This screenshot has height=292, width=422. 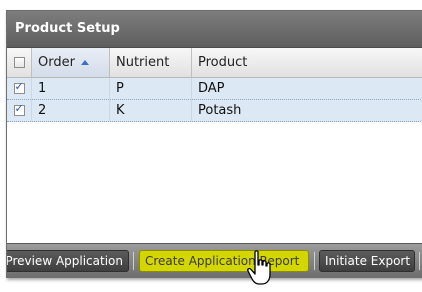 I want to click on column-label-nutrient: Nutrient, so click(x=143, y=62).